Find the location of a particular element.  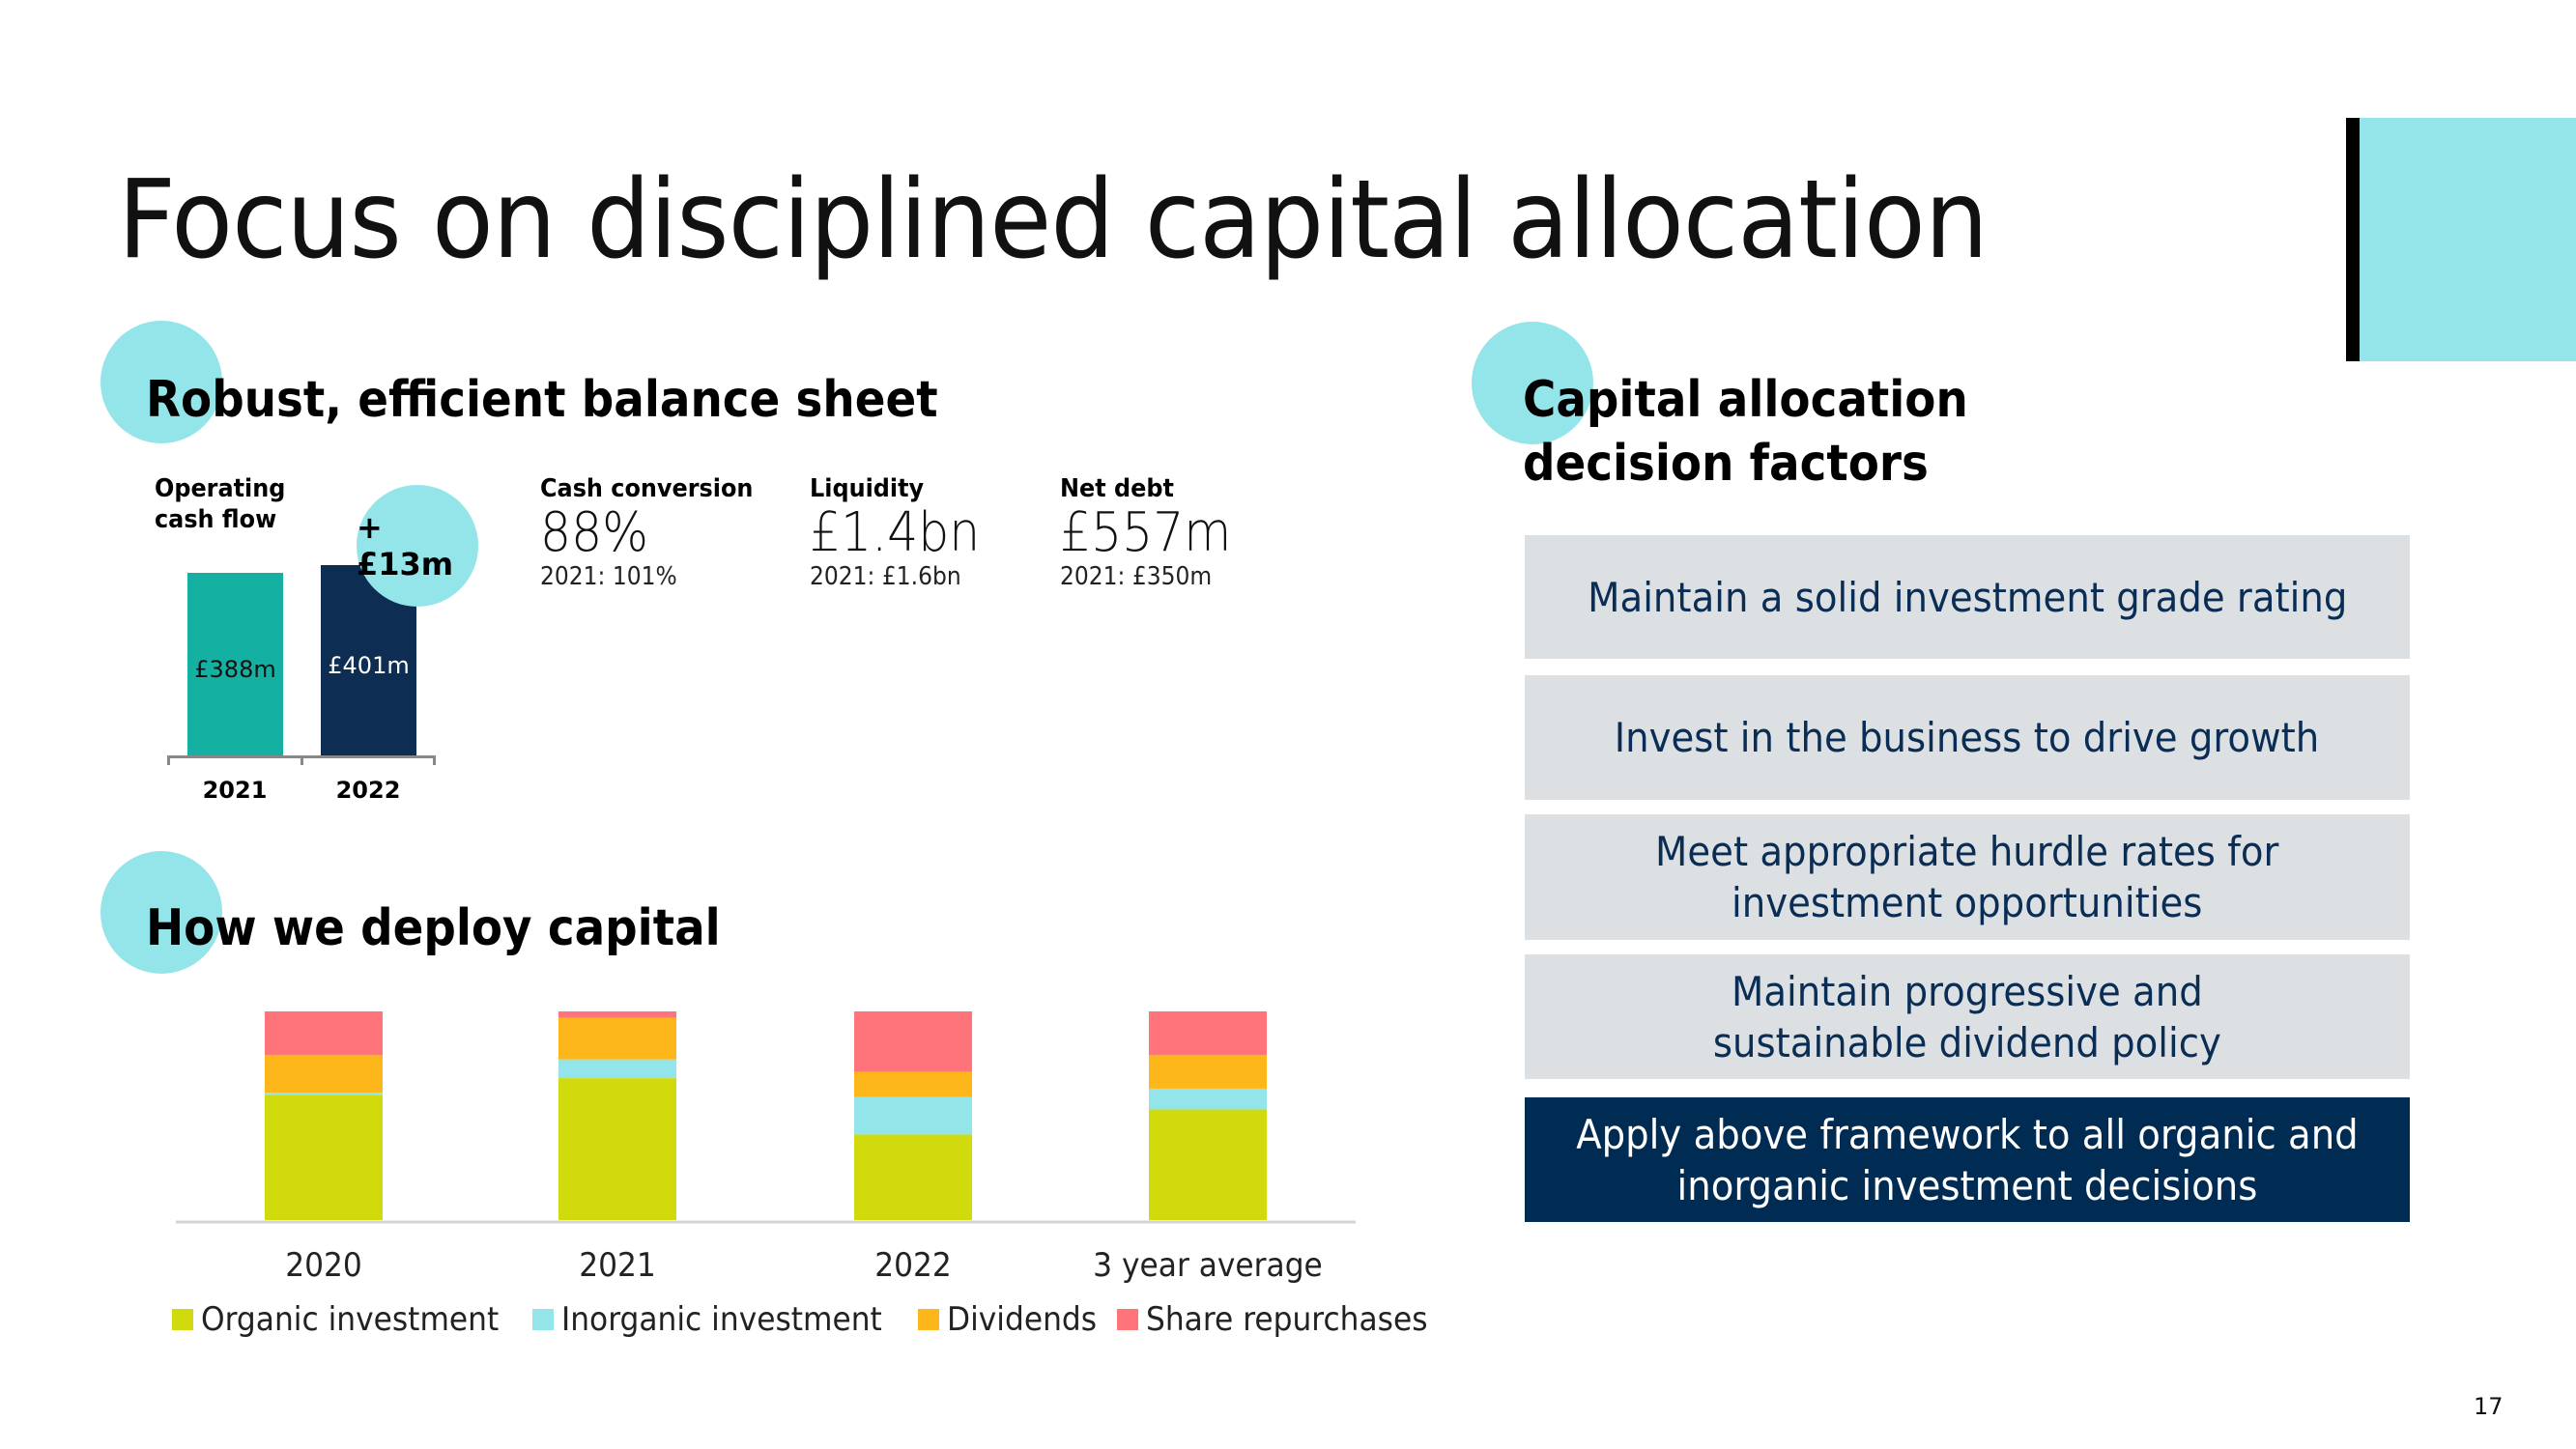

bar-segment-share-repurchases-2022 is located at coordinates (913, 1041).